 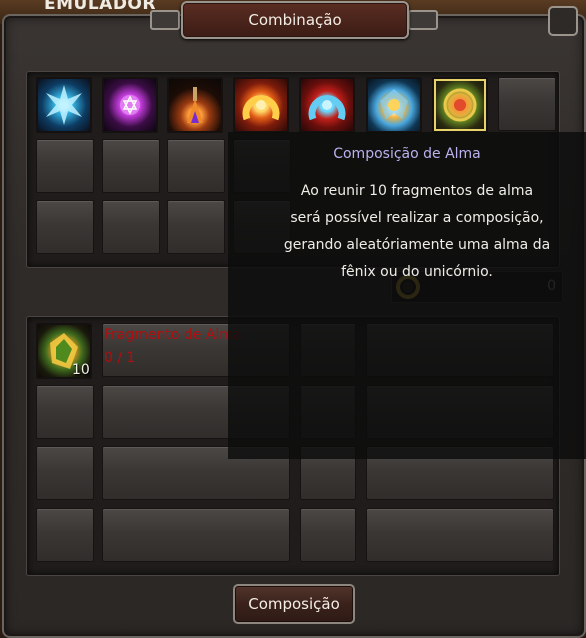 What do you see at coordinates (196, 535) in the screenshot?
I see `recipe-name-cell` at bounding box center [196, 535].